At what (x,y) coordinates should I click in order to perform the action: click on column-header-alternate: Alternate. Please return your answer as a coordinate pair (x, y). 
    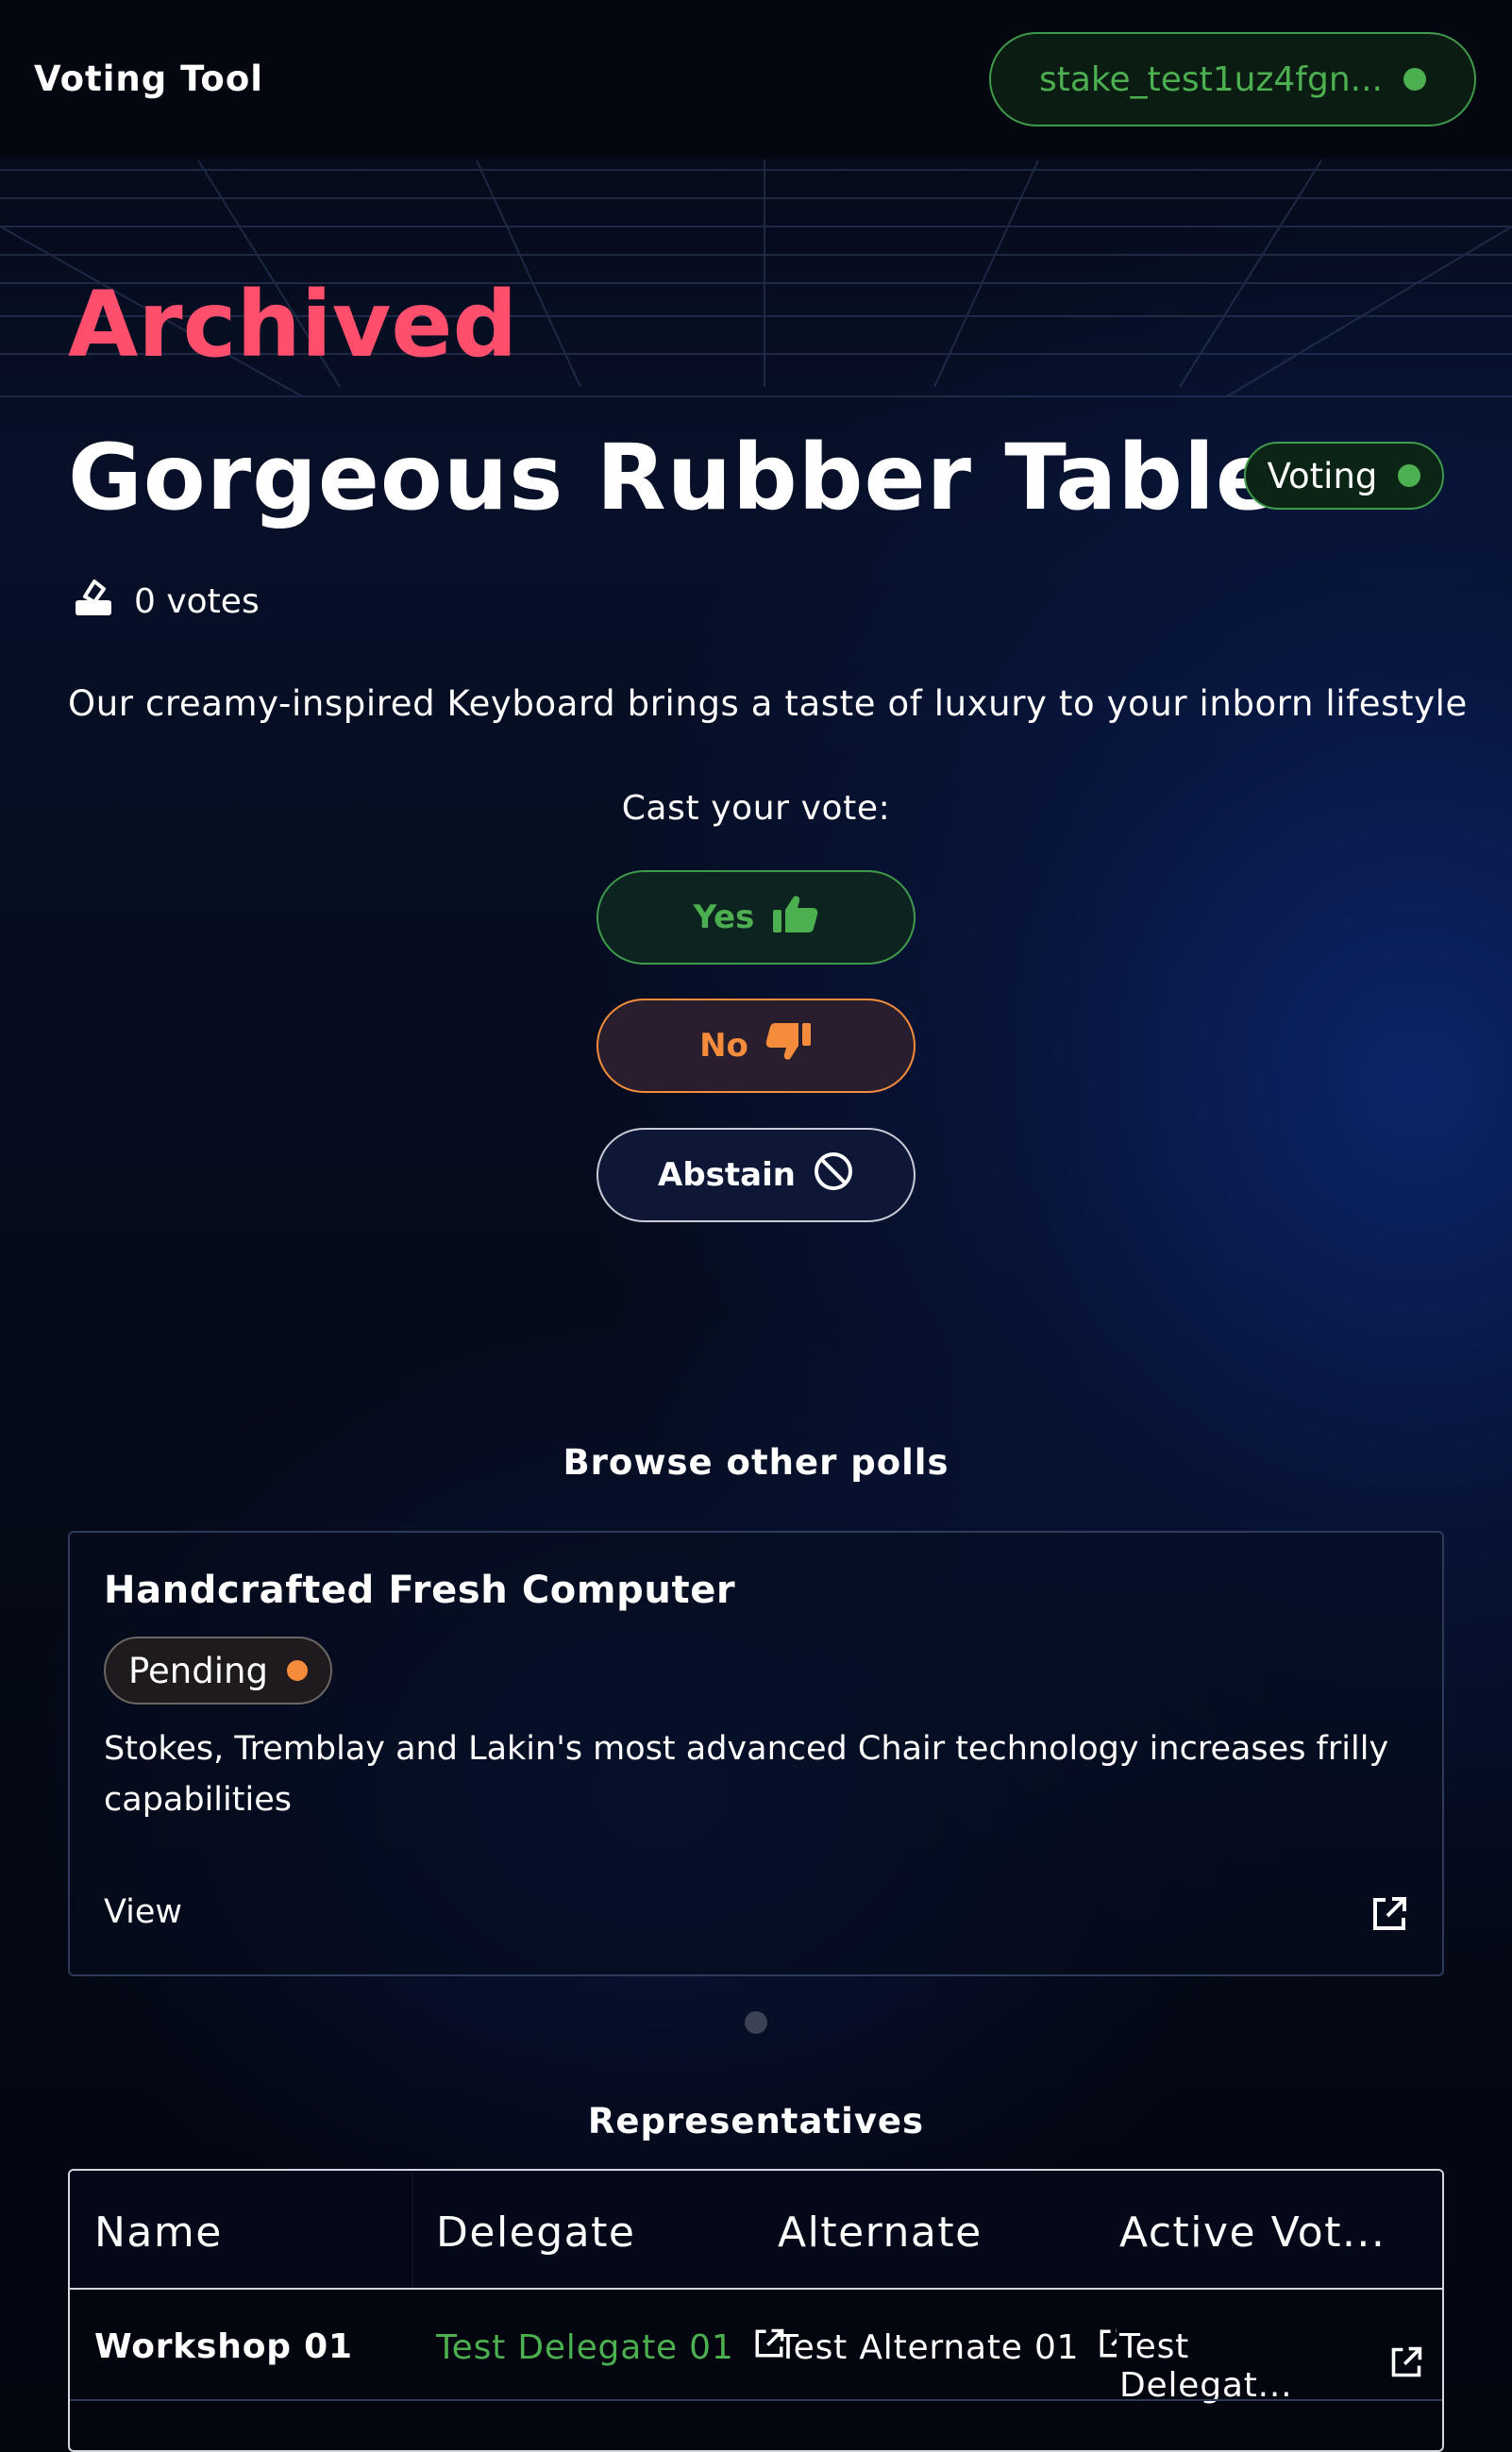
    Looking at the image, I should click on (880, 2232).